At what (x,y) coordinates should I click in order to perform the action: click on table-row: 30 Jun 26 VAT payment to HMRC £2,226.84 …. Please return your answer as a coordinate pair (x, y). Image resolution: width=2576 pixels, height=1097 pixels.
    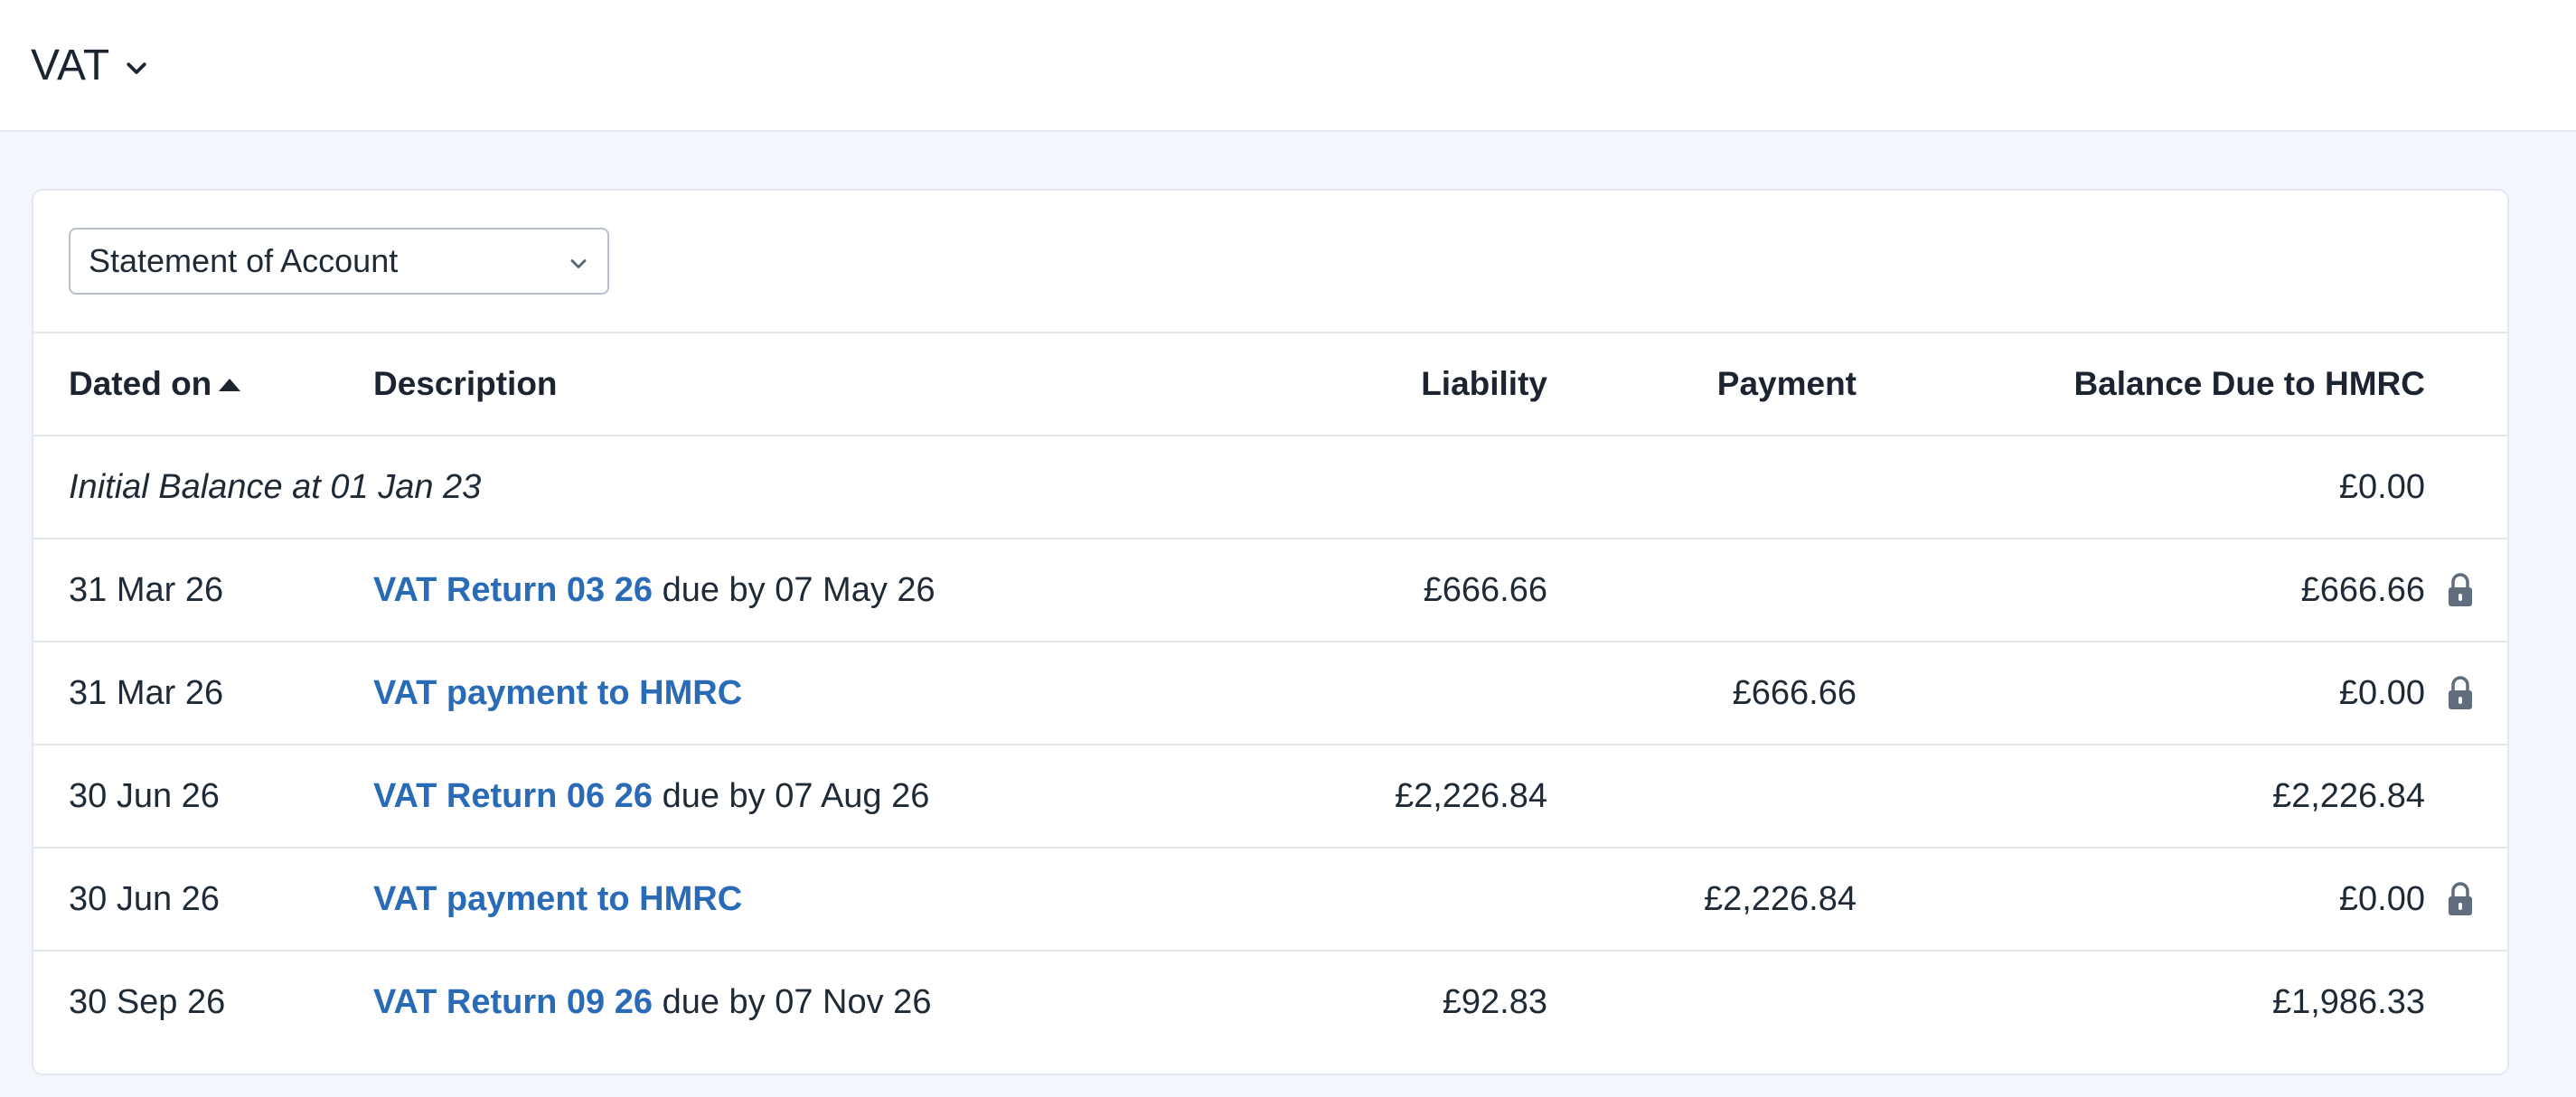
    Looking at the image, I should click on (1270, 900).